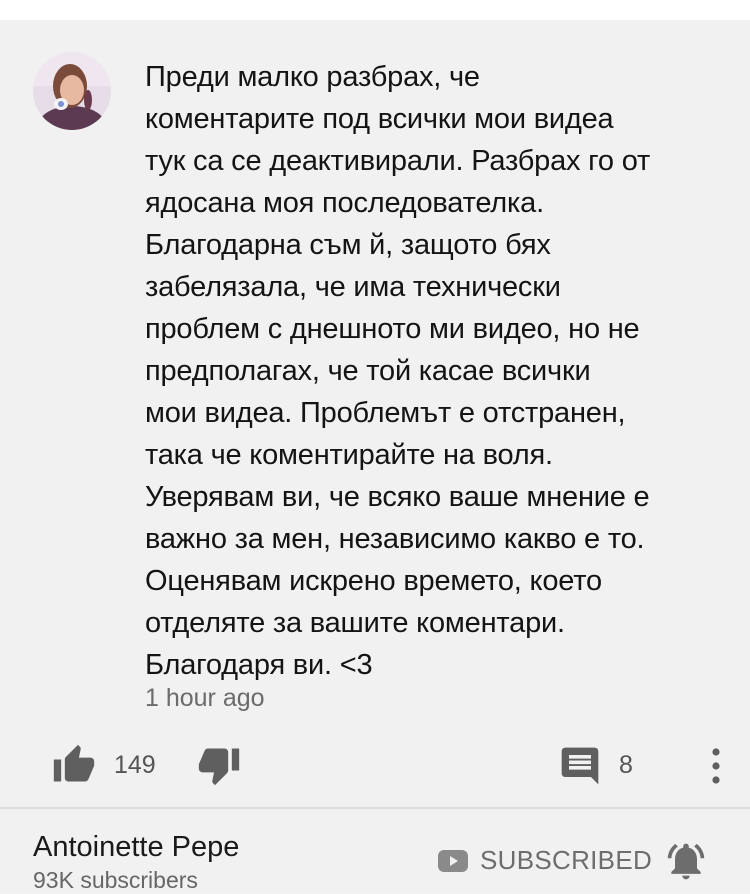 The height and width of the screenshot is (894, 750). I want to click on avatar-image, so click(72, 91).